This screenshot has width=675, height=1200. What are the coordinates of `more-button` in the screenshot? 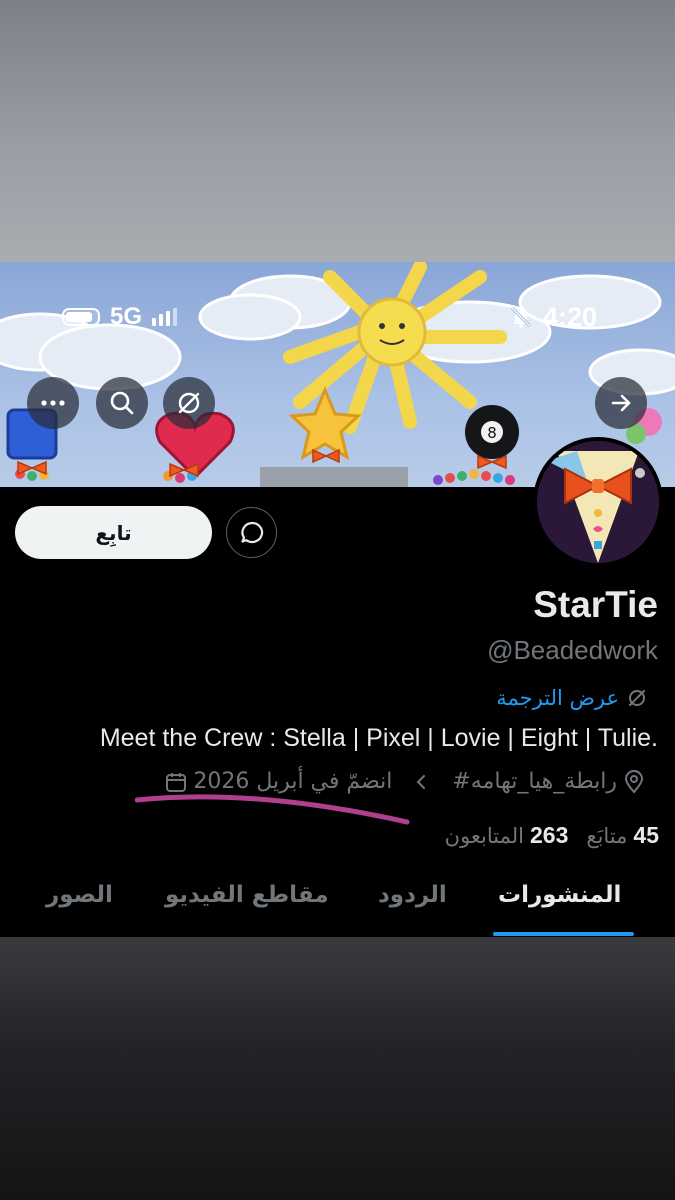 It's located at (53, 403).